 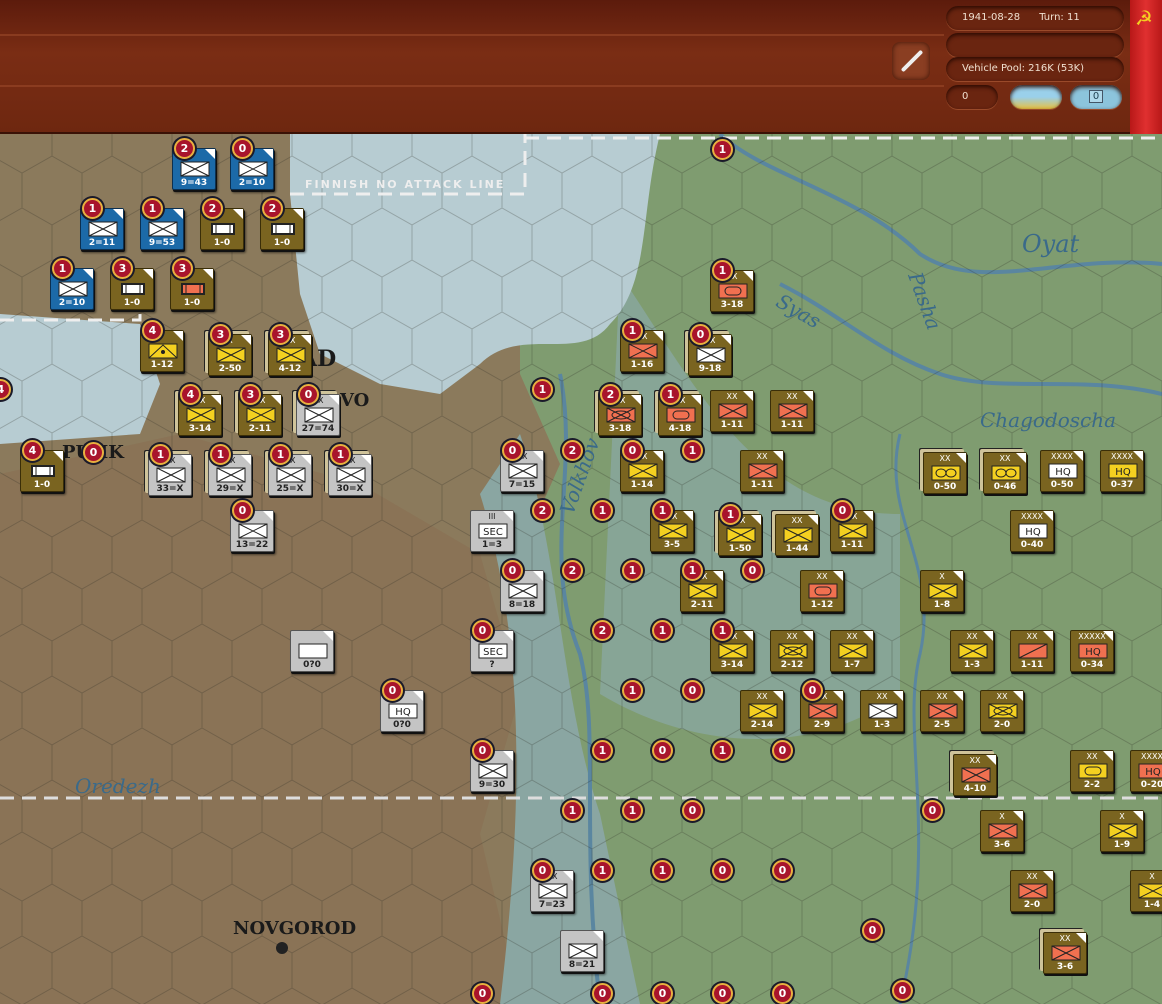 What do you see at coordinates (642, 365) in the screenshot?
I see `unit-strength: 1-16` at bounding box center [642, 365].